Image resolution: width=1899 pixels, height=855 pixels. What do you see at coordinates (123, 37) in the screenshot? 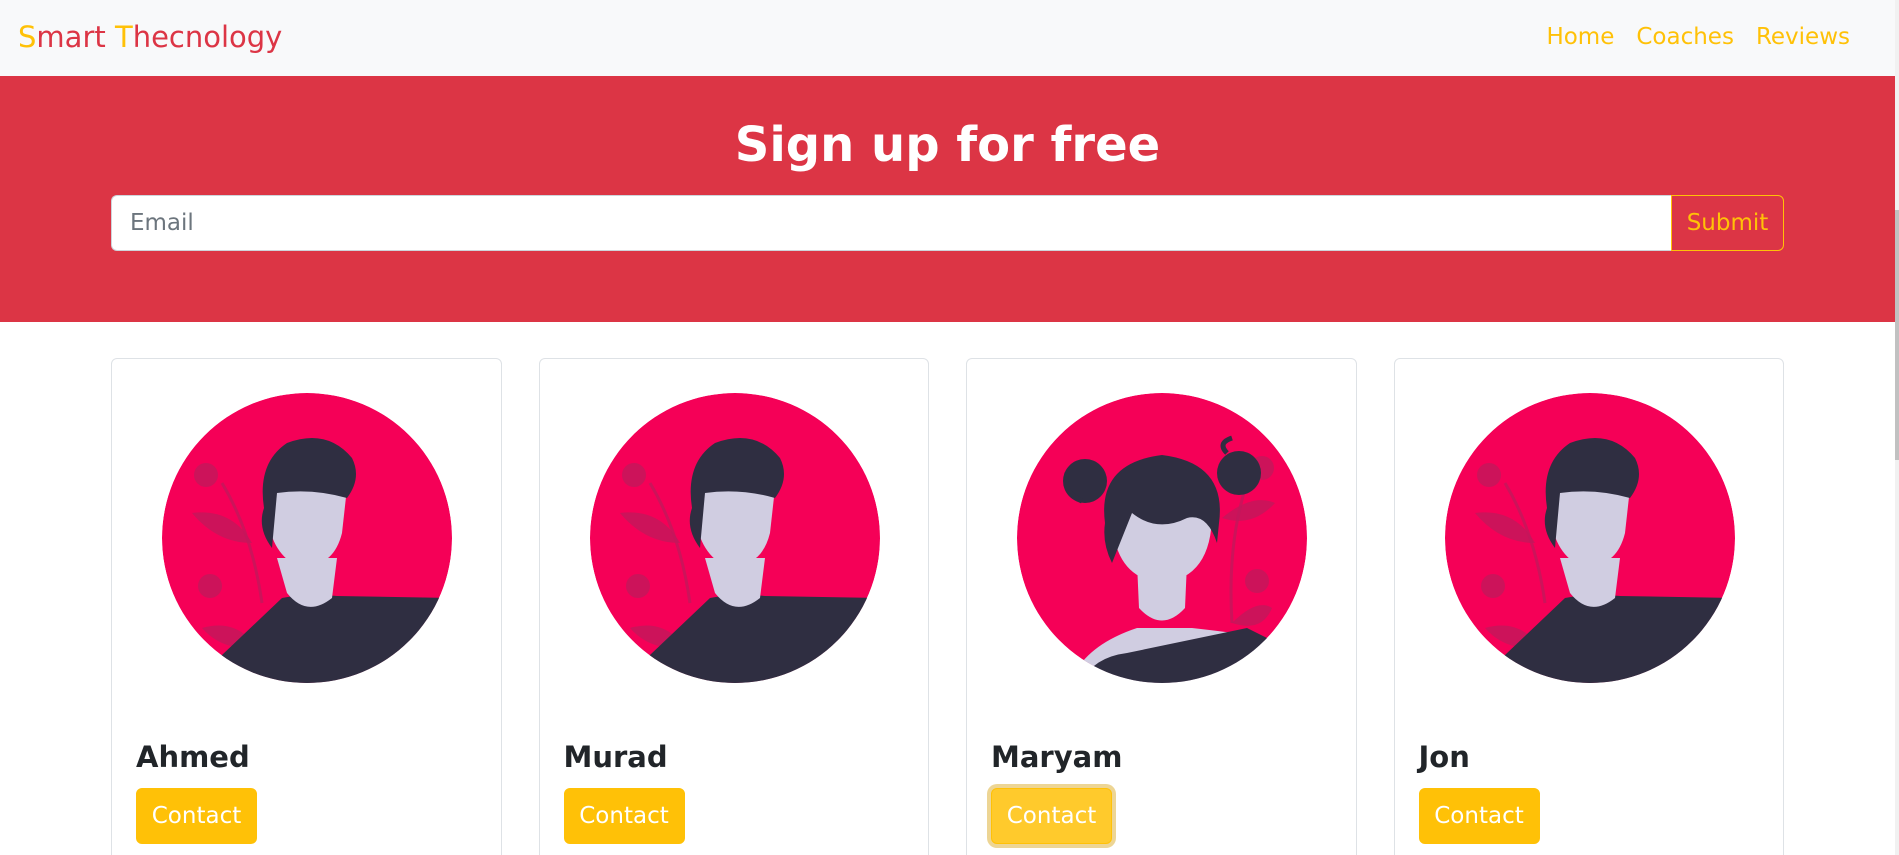
I see `brand-letter-t: T` at bounding box center [123, 37].